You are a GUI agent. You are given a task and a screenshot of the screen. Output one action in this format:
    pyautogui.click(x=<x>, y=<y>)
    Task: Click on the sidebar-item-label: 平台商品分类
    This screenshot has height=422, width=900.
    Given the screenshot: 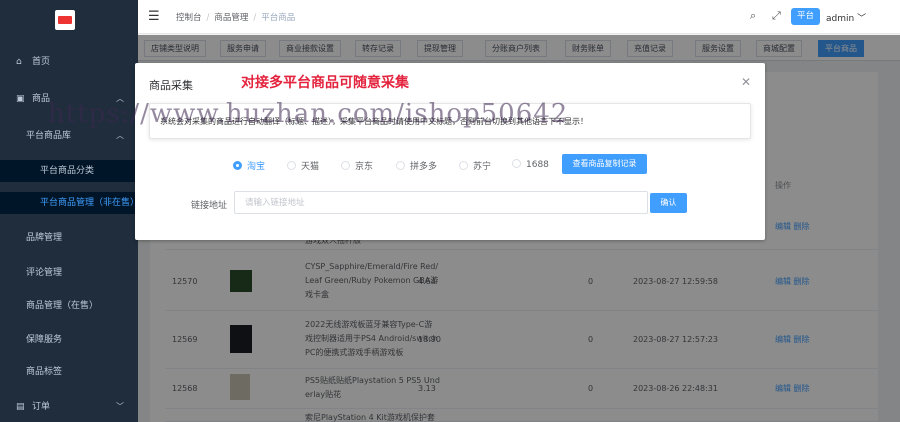 What is the action you would take?
    pyautogui.click(x=67, y=171)
    